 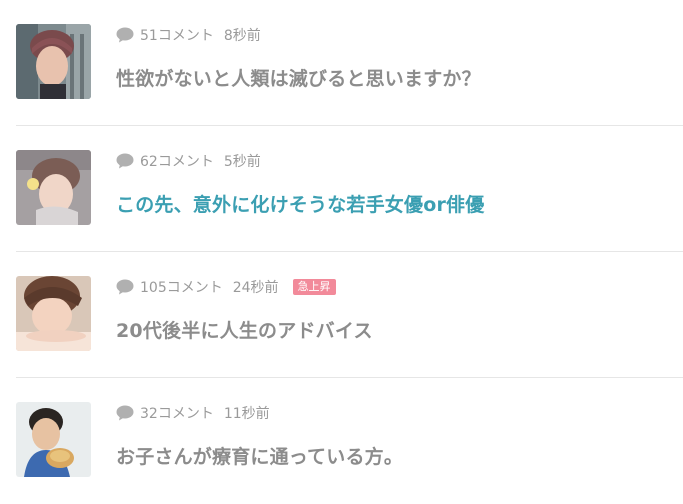 I want to click on topic-meta: 105コメント 24秒前 急上昇, so click(x=226, y=287).